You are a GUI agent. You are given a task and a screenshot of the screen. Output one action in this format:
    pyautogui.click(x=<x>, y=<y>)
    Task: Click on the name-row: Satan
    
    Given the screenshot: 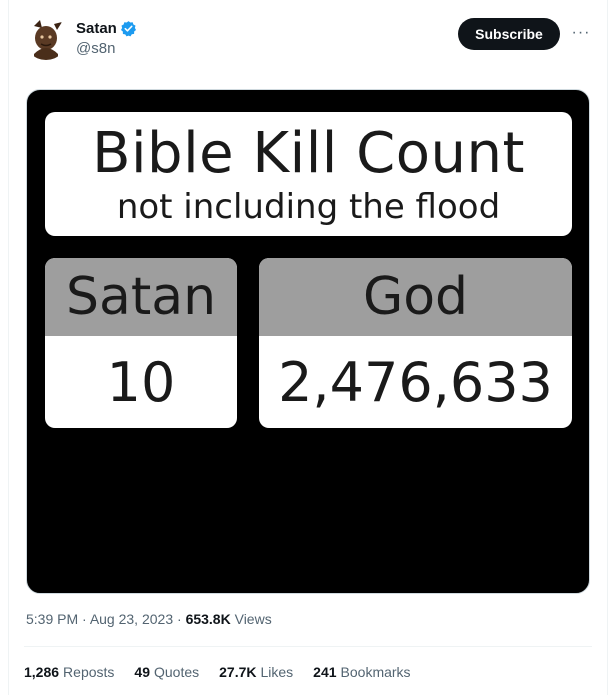 What is the action you would take?
    pyautogui.click(x=106, y=28)
    